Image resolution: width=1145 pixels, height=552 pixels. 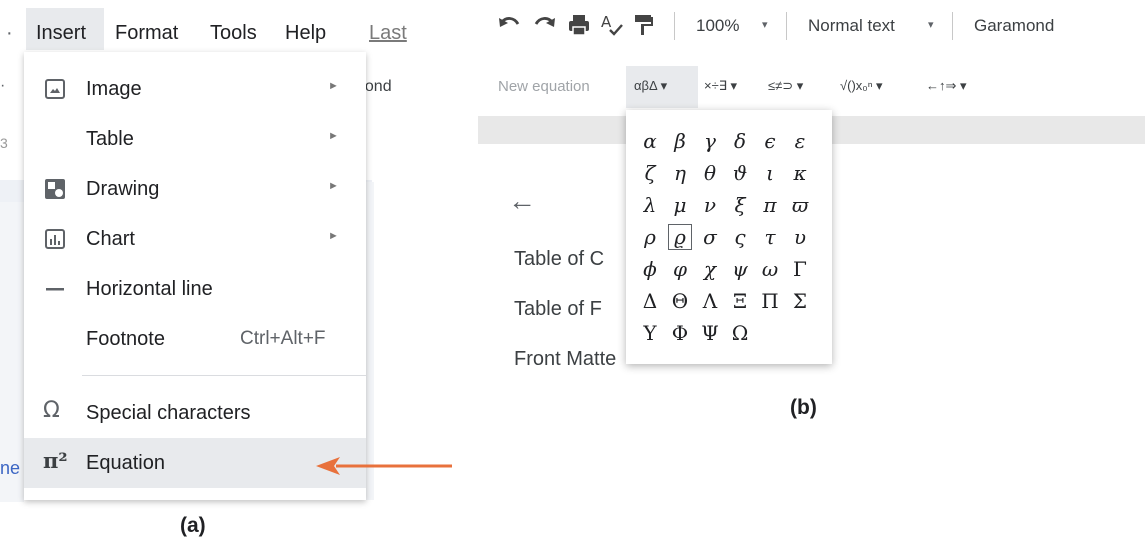 What do you see at coordinates (559, 259) in the screenshot?
I see `outline-item-table-of-contents: Table of C` at bounding box center [559, 259].